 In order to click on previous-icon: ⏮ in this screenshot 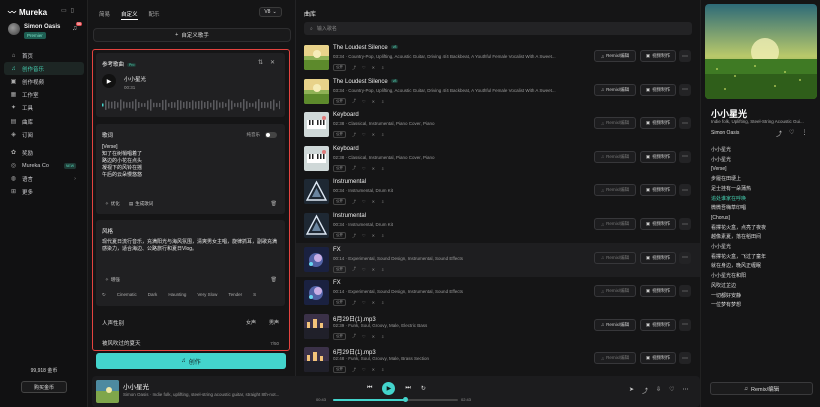, I will do `click(369, 388)`.